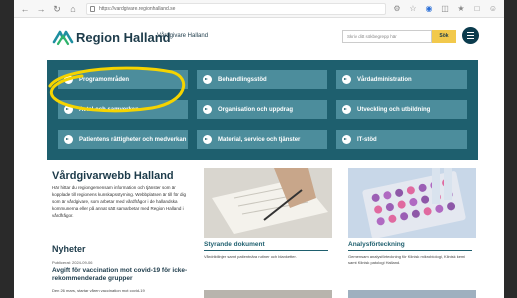  I want to click on nav-item-organisation: Organisation och uppdrag, so click(262, 109).